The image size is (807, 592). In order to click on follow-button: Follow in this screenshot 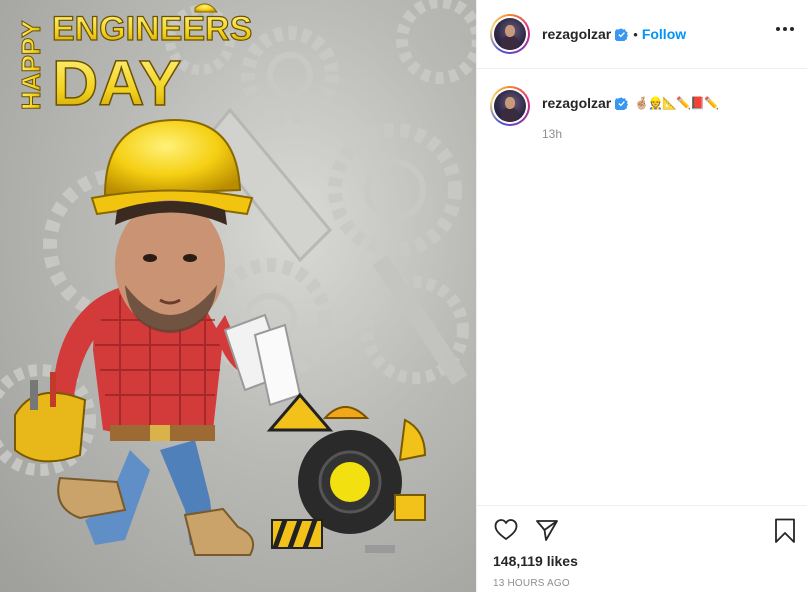, I will do `click(664, 34)`.